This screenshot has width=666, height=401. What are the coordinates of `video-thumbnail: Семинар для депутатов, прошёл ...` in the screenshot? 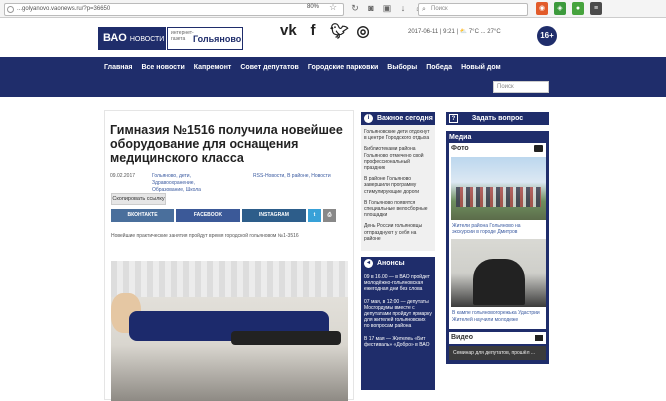 It's located at (497, 352).